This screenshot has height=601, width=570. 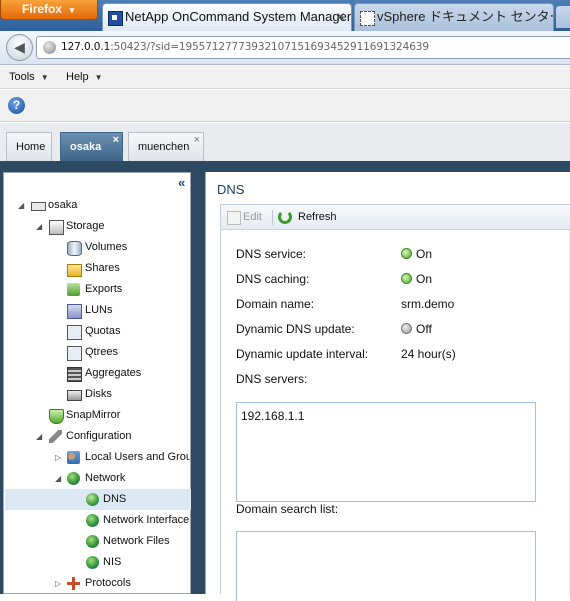 I want to click on tree-node-local-users: ▷ Local Users and Grou, so click(x=97, y=457).